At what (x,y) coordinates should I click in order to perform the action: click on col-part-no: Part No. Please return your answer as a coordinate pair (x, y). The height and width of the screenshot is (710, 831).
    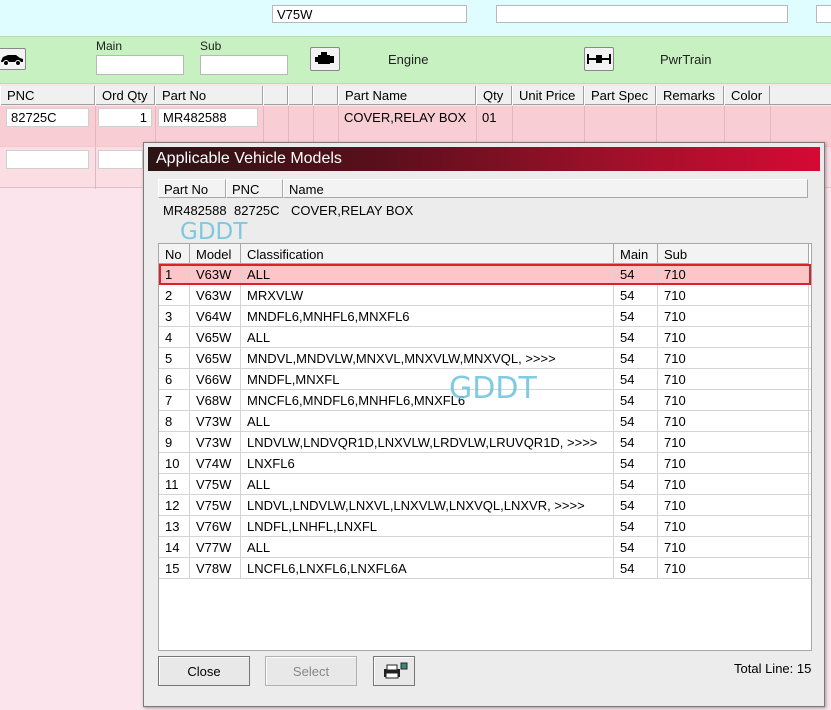
    Looking at the image, I should click on (209, 95).